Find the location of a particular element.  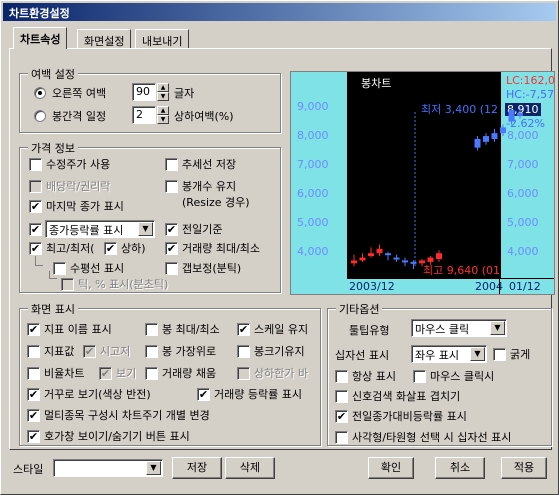

always-show-label: 항상 표시 is located at coordinates (374, 376).